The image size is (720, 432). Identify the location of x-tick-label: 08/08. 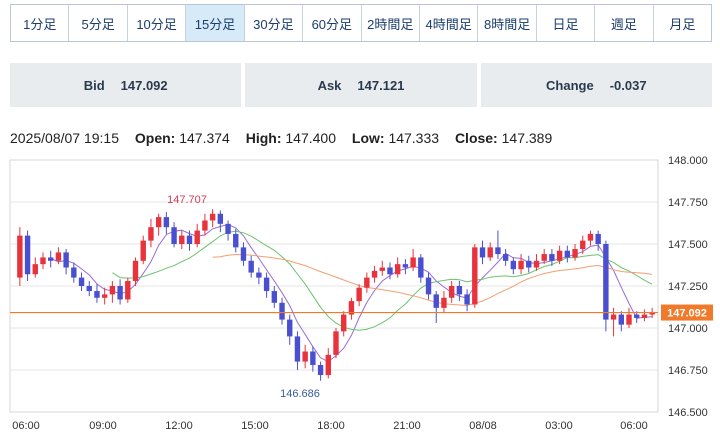
(483, 426).